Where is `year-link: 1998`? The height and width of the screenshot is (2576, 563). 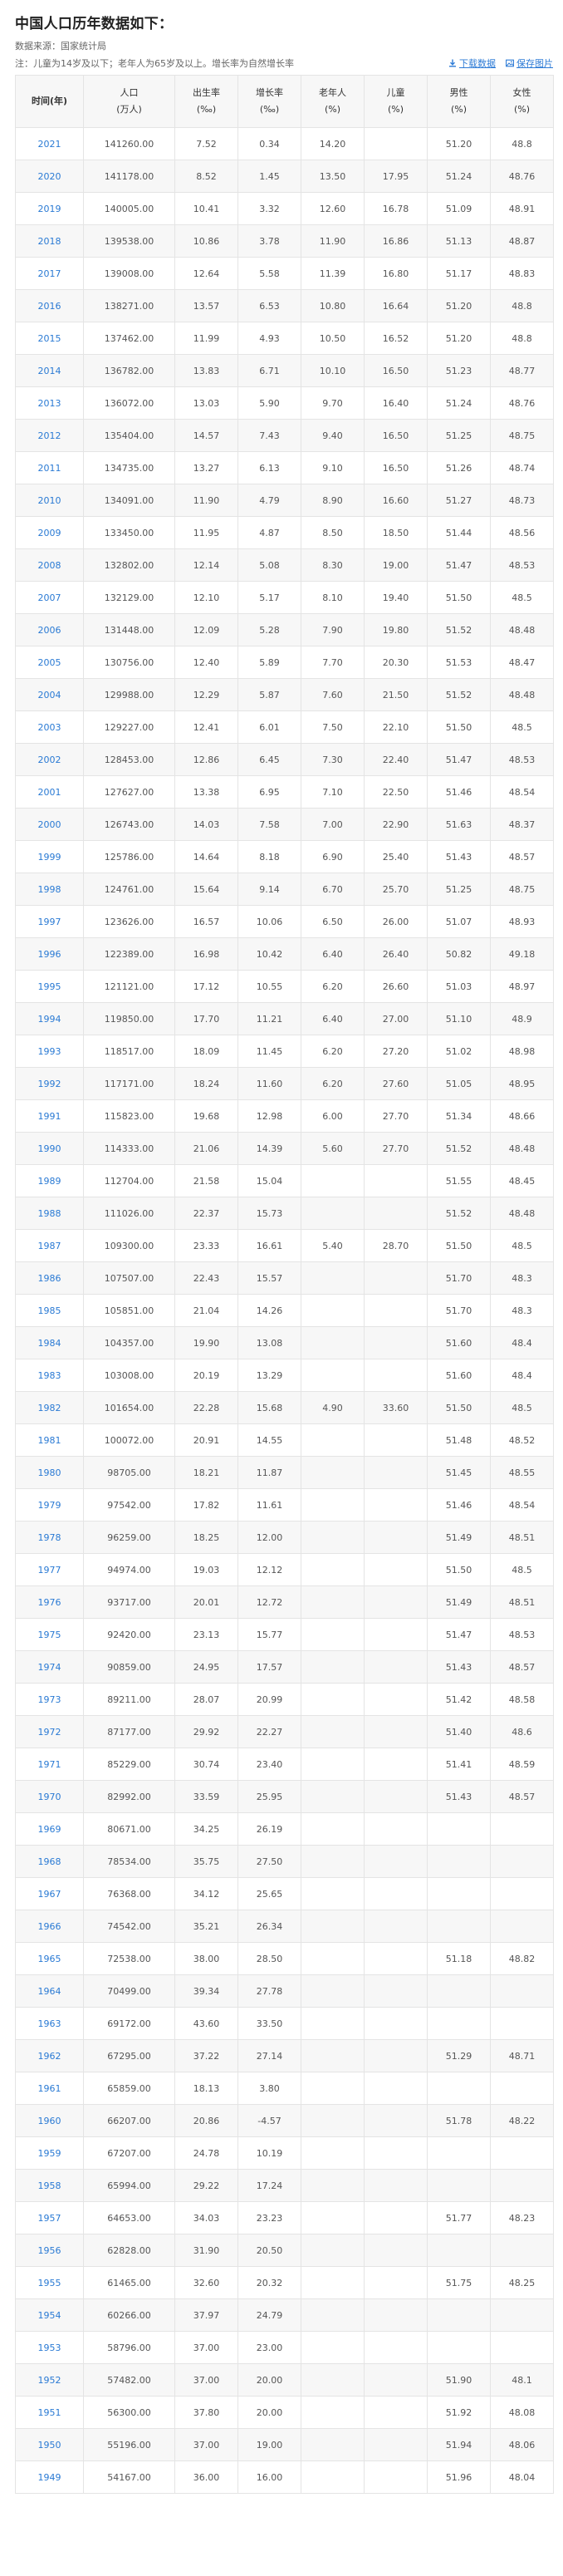 year-link: 1998 is located at coordinates (49, 889).